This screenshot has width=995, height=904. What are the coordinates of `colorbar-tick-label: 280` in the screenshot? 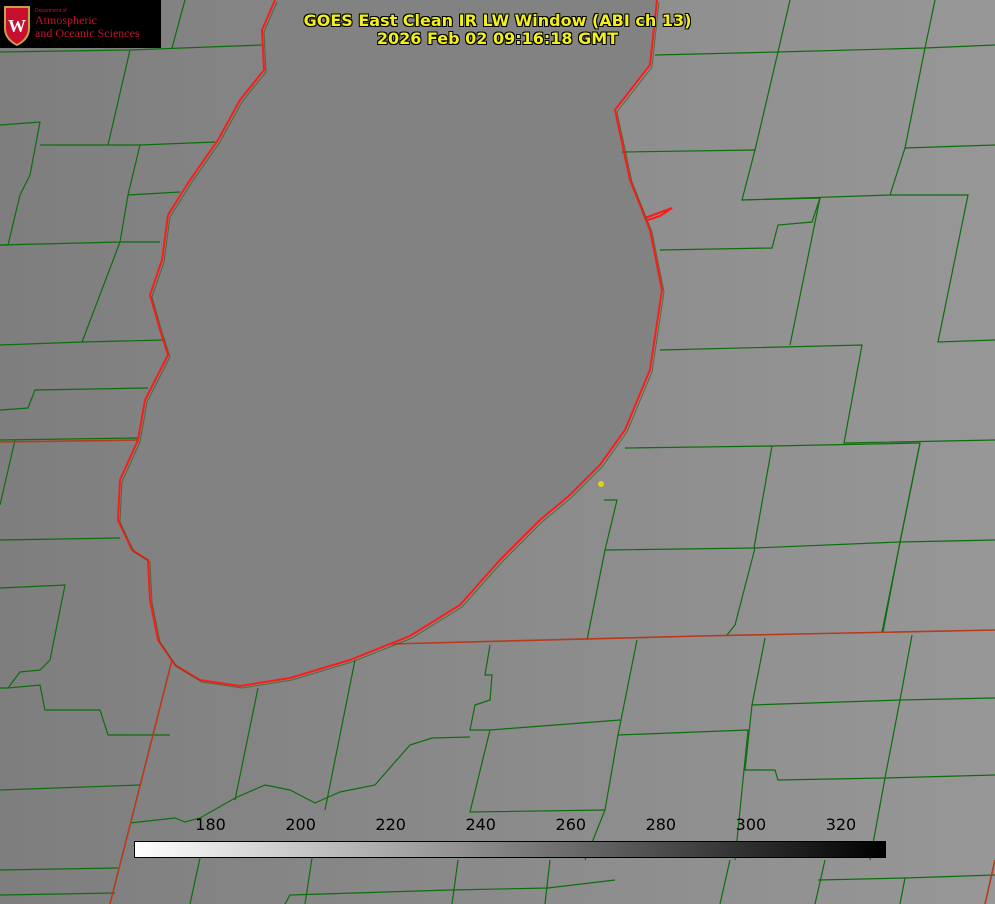 It's located at (661, 824).